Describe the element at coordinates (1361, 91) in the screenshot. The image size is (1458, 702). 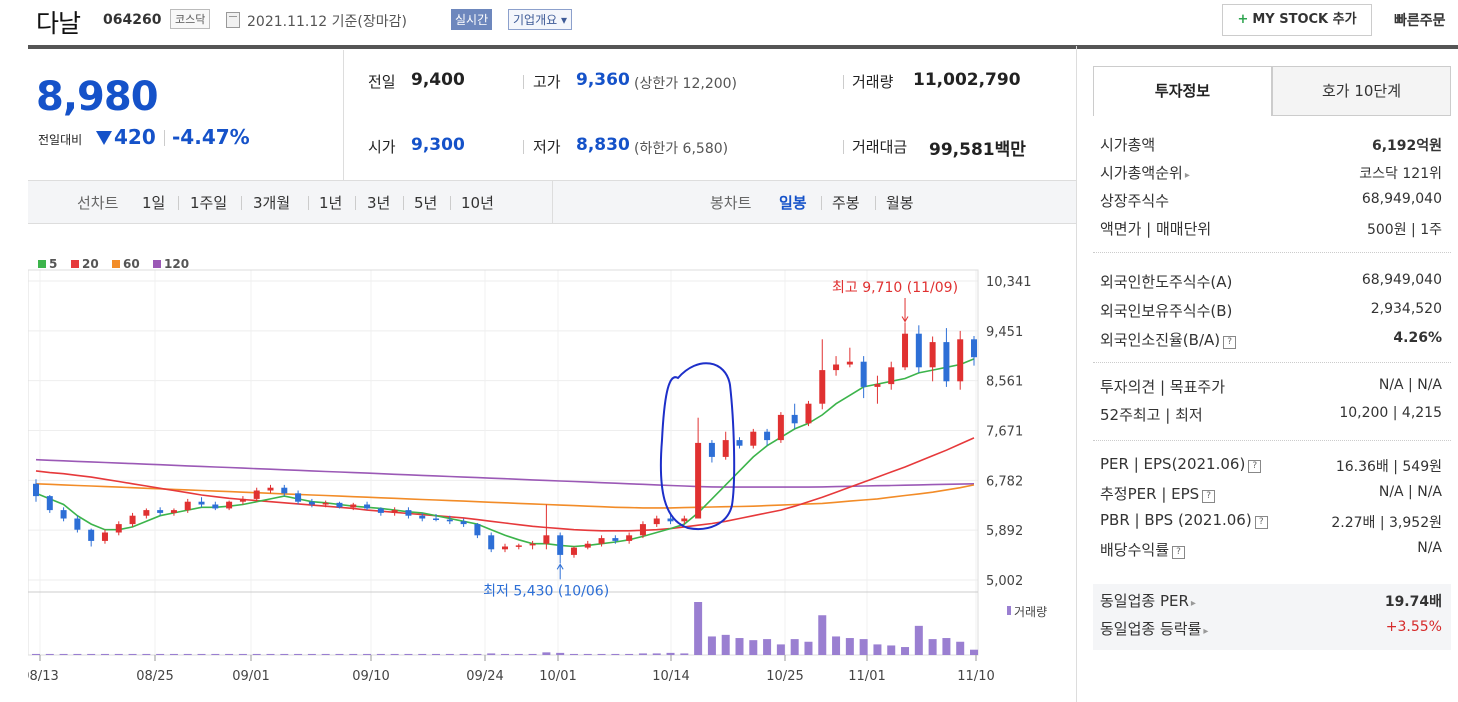
I see `tab-order-book: 호가 10단계` at that location.